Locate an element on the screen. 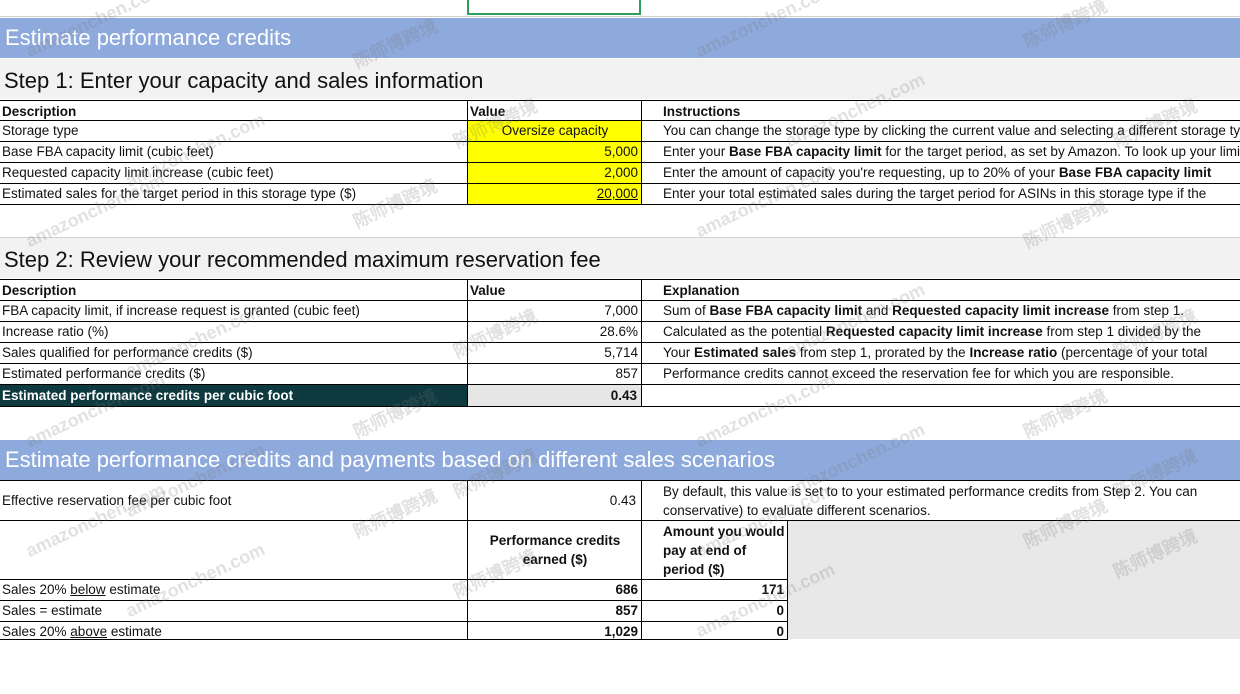  instruction-text-part: from step 1 divided by the is located at coordinates (1122, 331).